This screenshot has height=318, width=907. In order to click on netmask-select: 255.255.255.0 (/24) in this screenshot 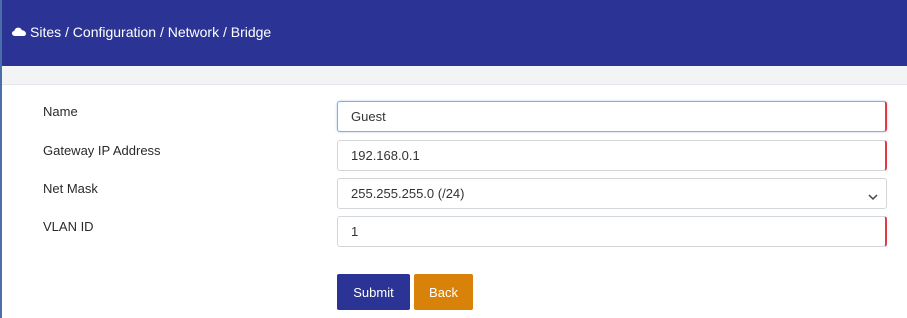, I will do `click(612, 193)`.